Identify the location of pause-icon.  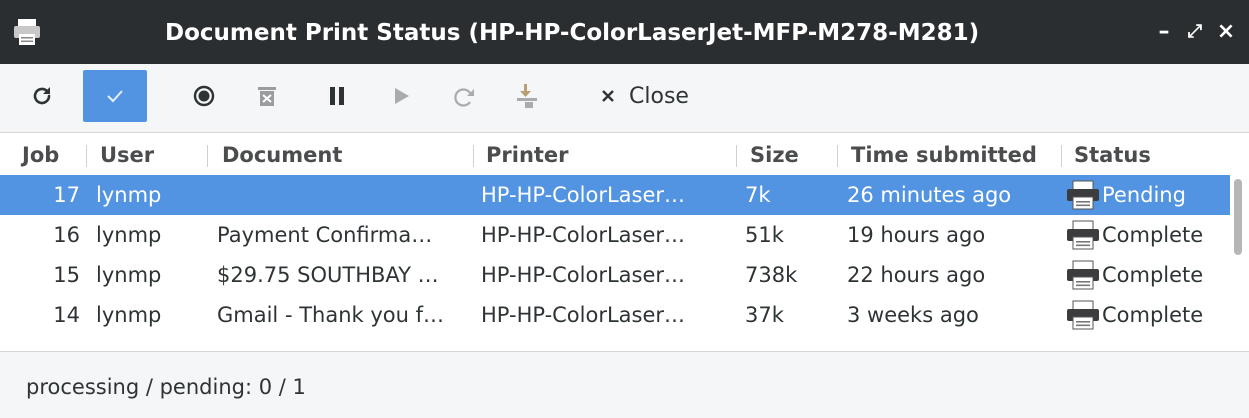
(337, 96).